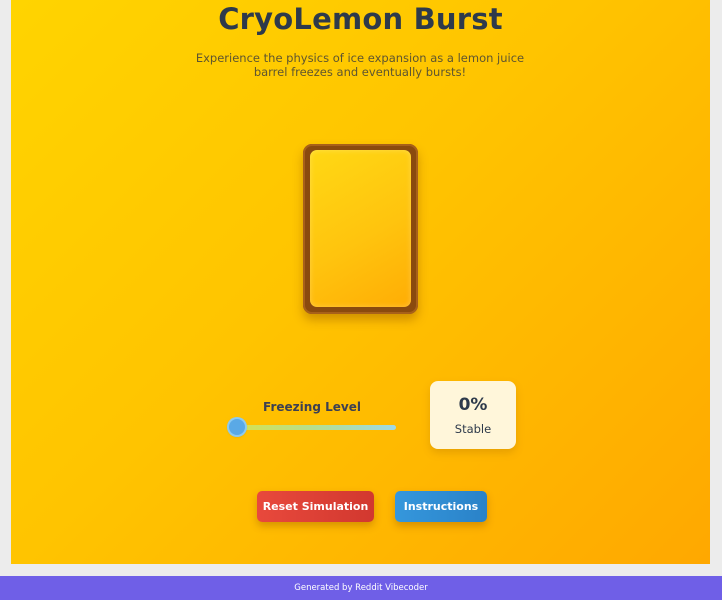 This screenshot has width=722, height=600. What do you see at coordinates (360, 19) in the screenshot?
I see `page-title: CryoLemon Burst` at bounding box center [360, 19].